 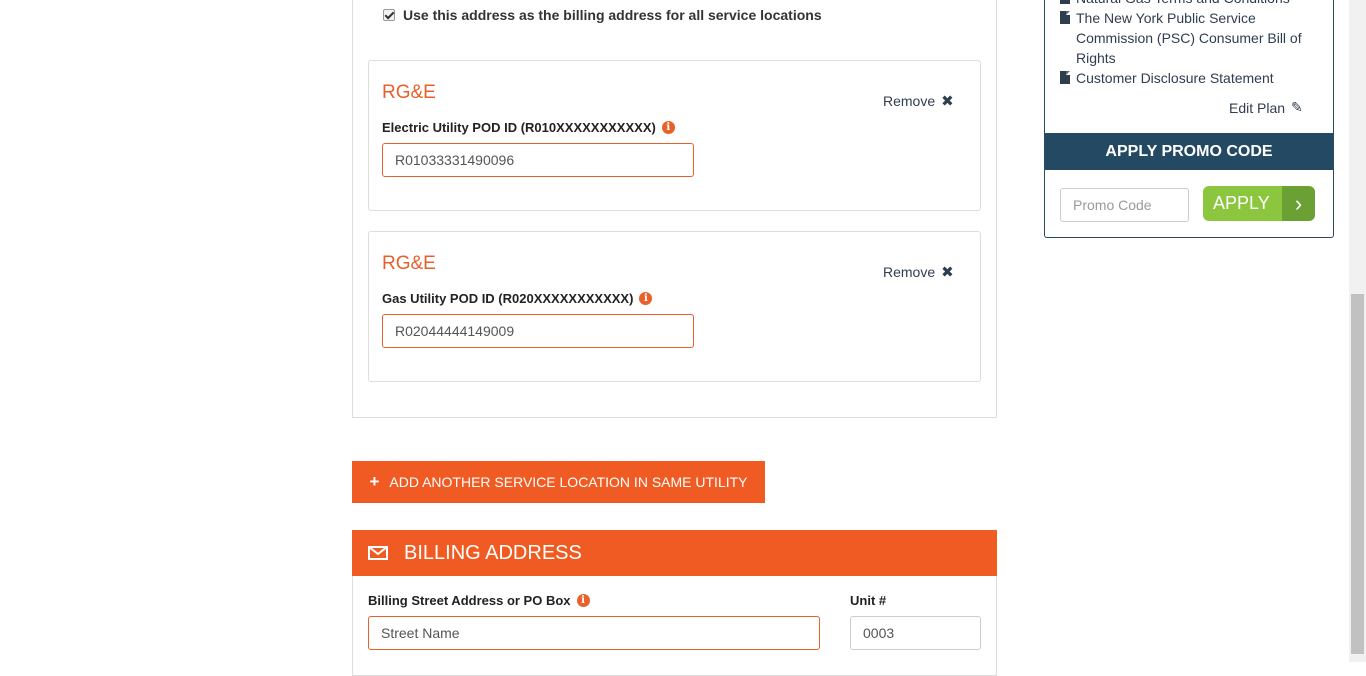 I want to click on edit-plan-link: Edit Plan ✎, so click(x=1266, y=107).